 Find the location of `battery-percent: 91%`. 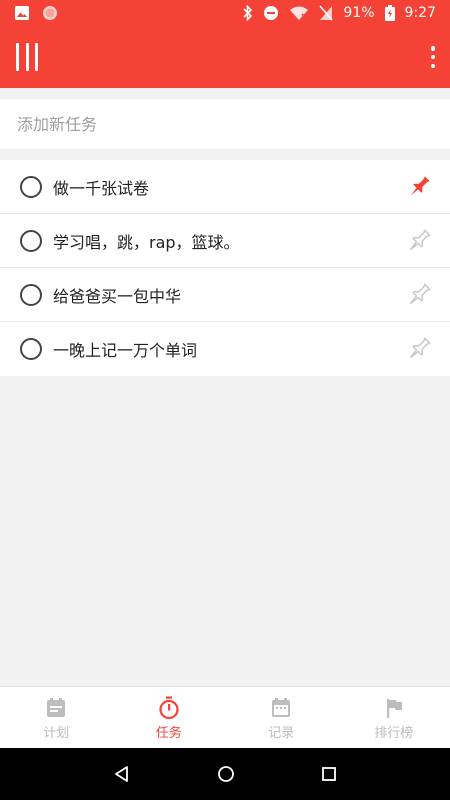

battery-percent: 91% is located at coordinates (359, 13).